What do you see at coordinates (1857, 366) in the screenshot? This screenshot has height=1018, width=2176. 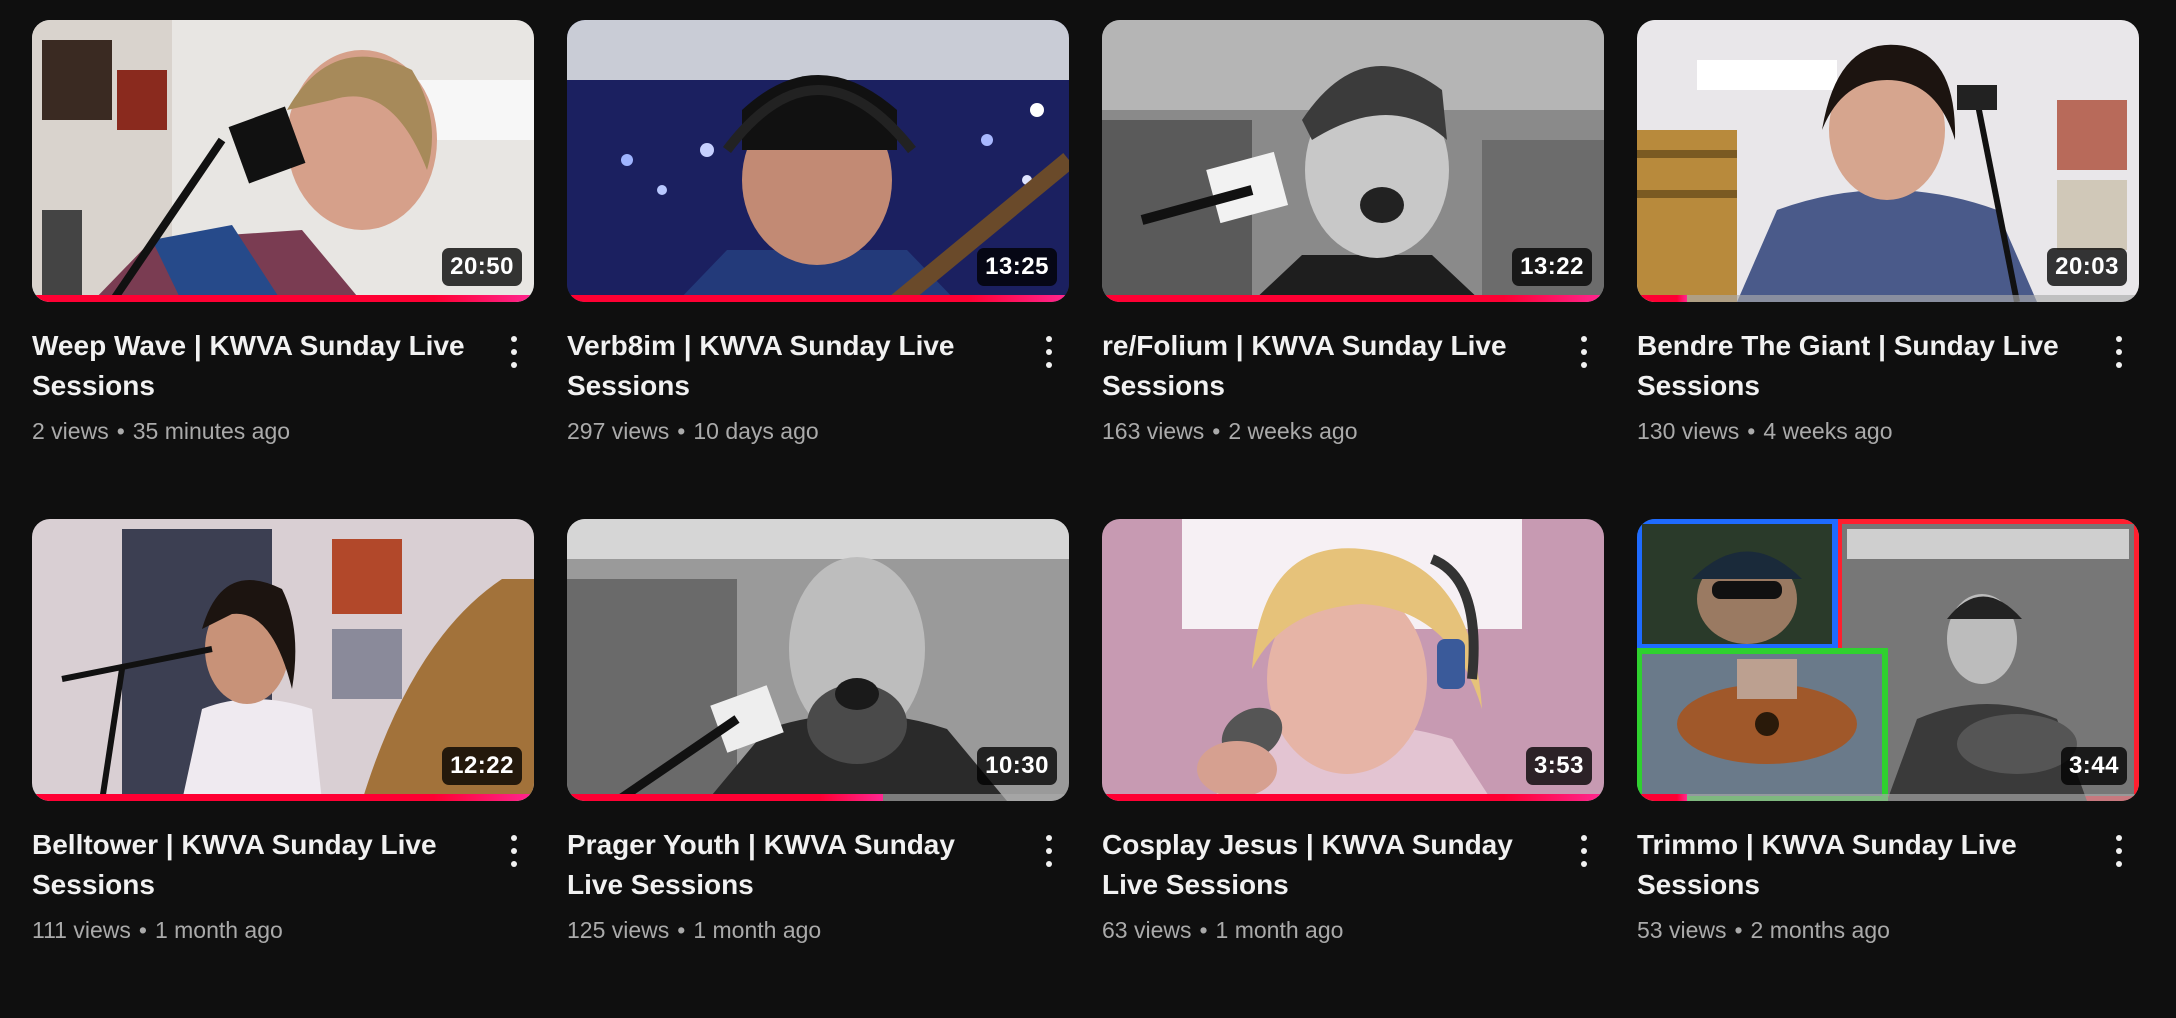 I see `video-title: Bendre The Giant | Sunday Live Sessions` at bounding box center [1857, 366].